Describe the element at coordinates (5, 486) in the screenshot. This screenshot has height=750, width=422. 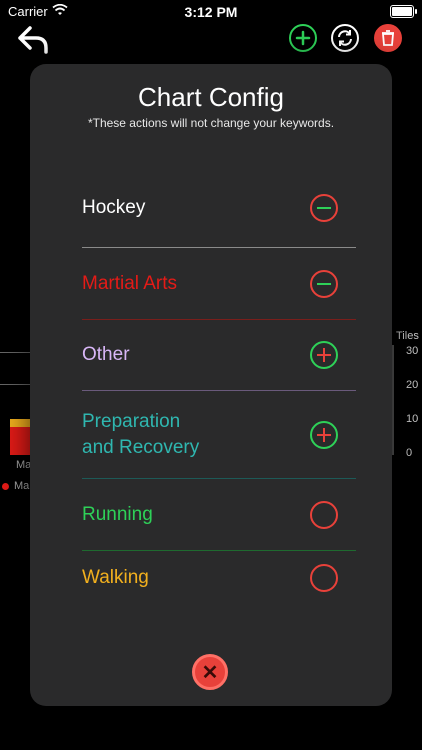
I see `legend-dot` at that location.